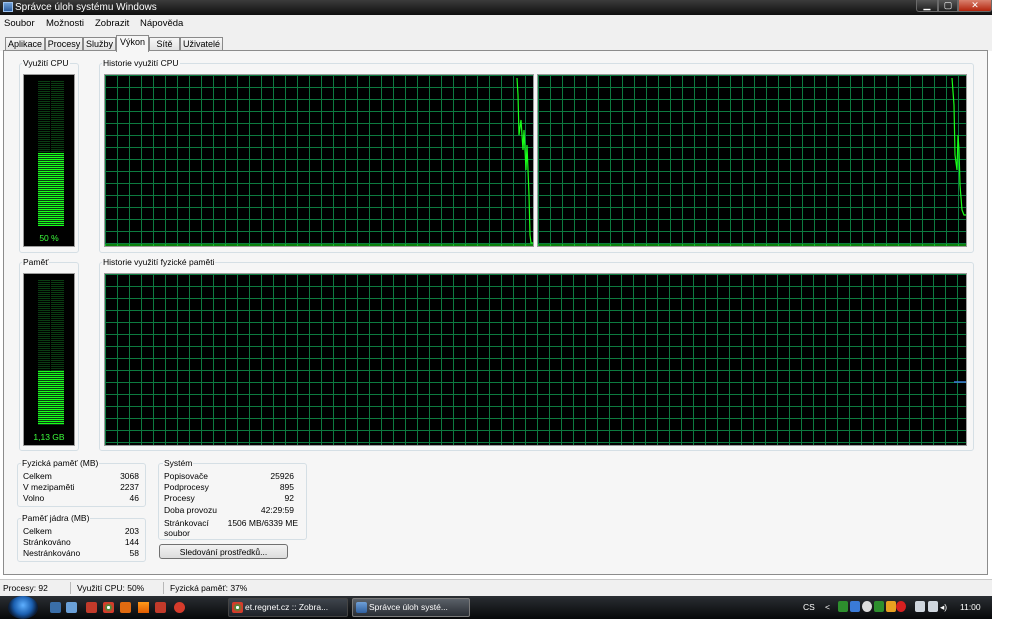  I want to click on tab-vykon: Výkon, so click(132, 43).